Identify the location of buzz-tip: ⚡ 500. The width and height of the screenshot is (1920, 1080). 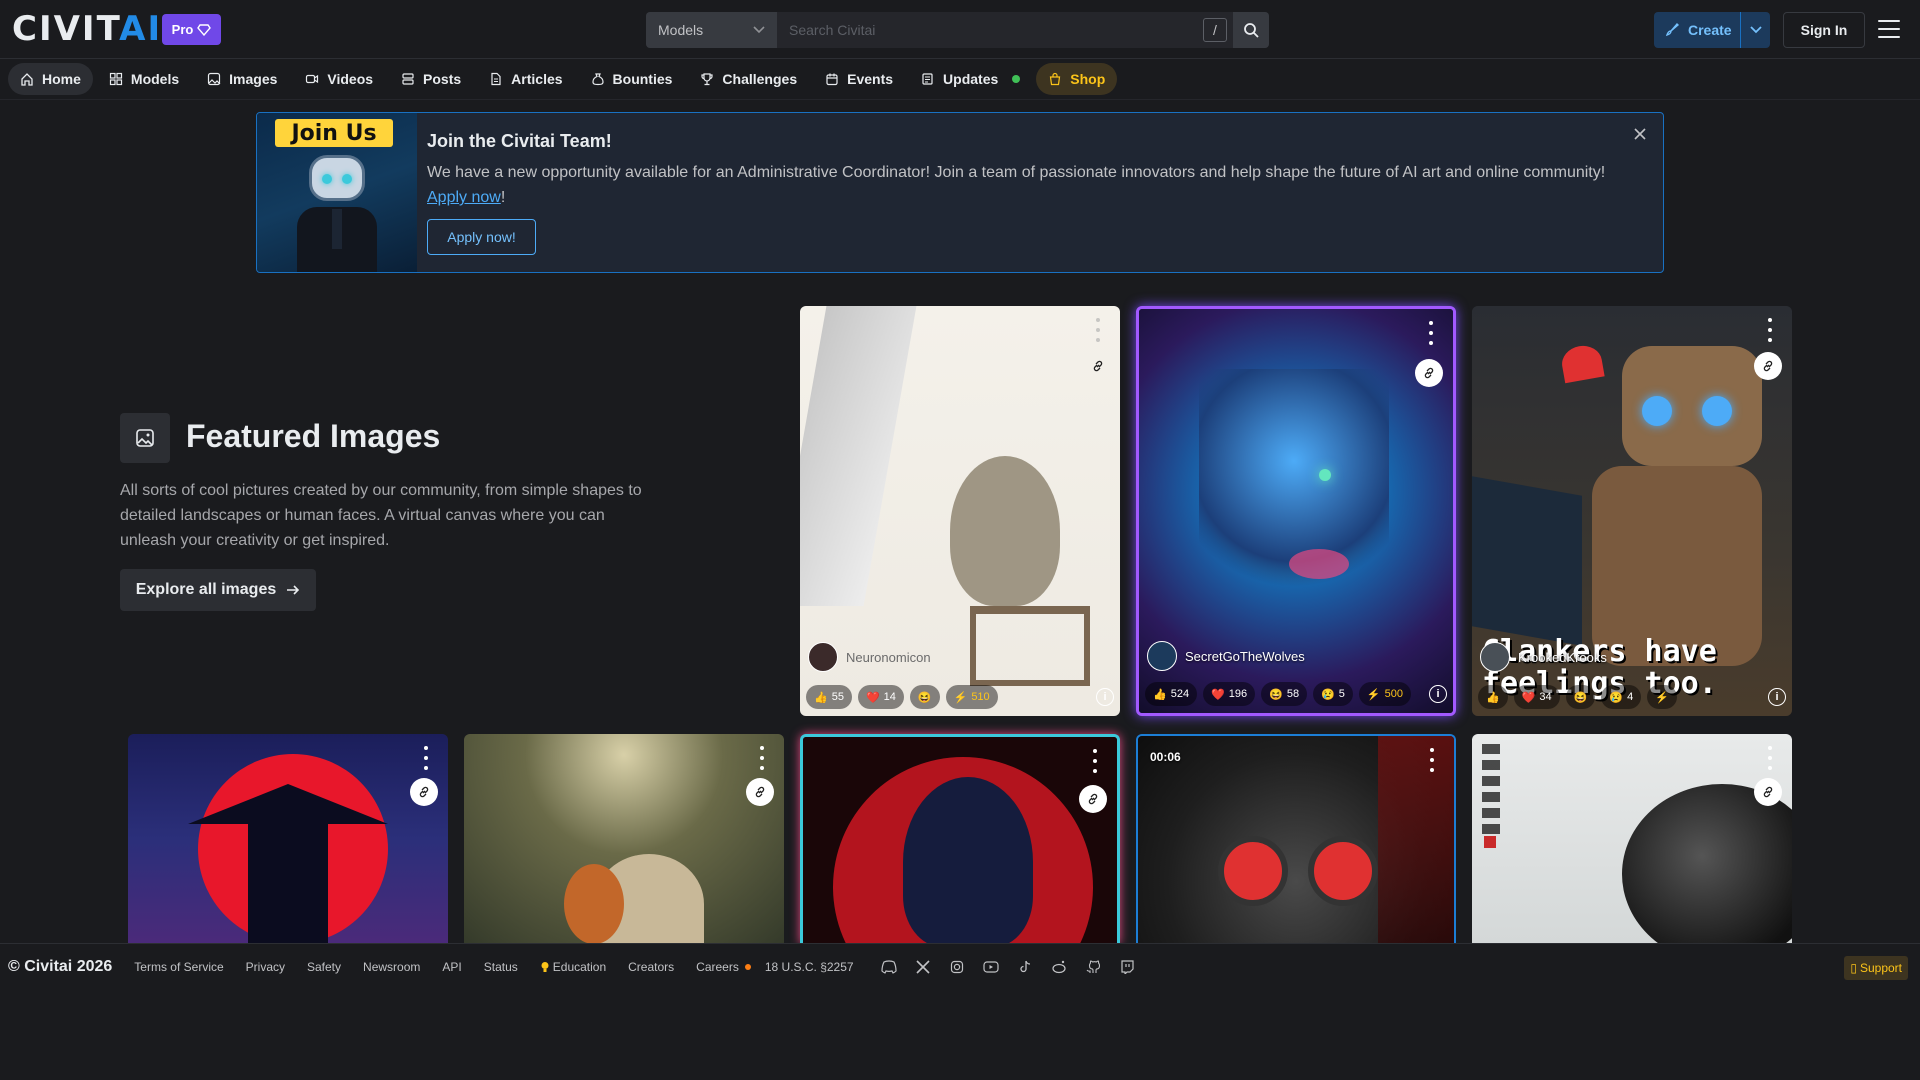
(1384, 694).